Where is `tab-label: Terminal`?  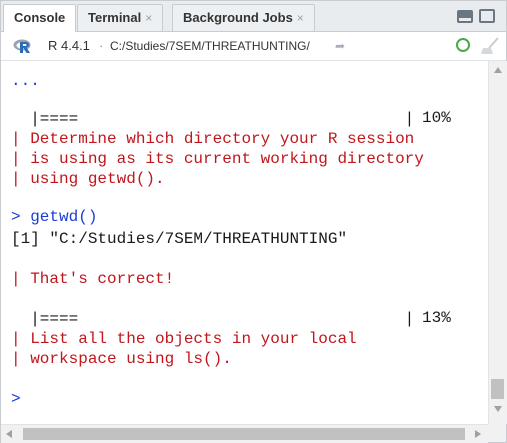
tab-label: Terminal is located at coordinates (115, 17).